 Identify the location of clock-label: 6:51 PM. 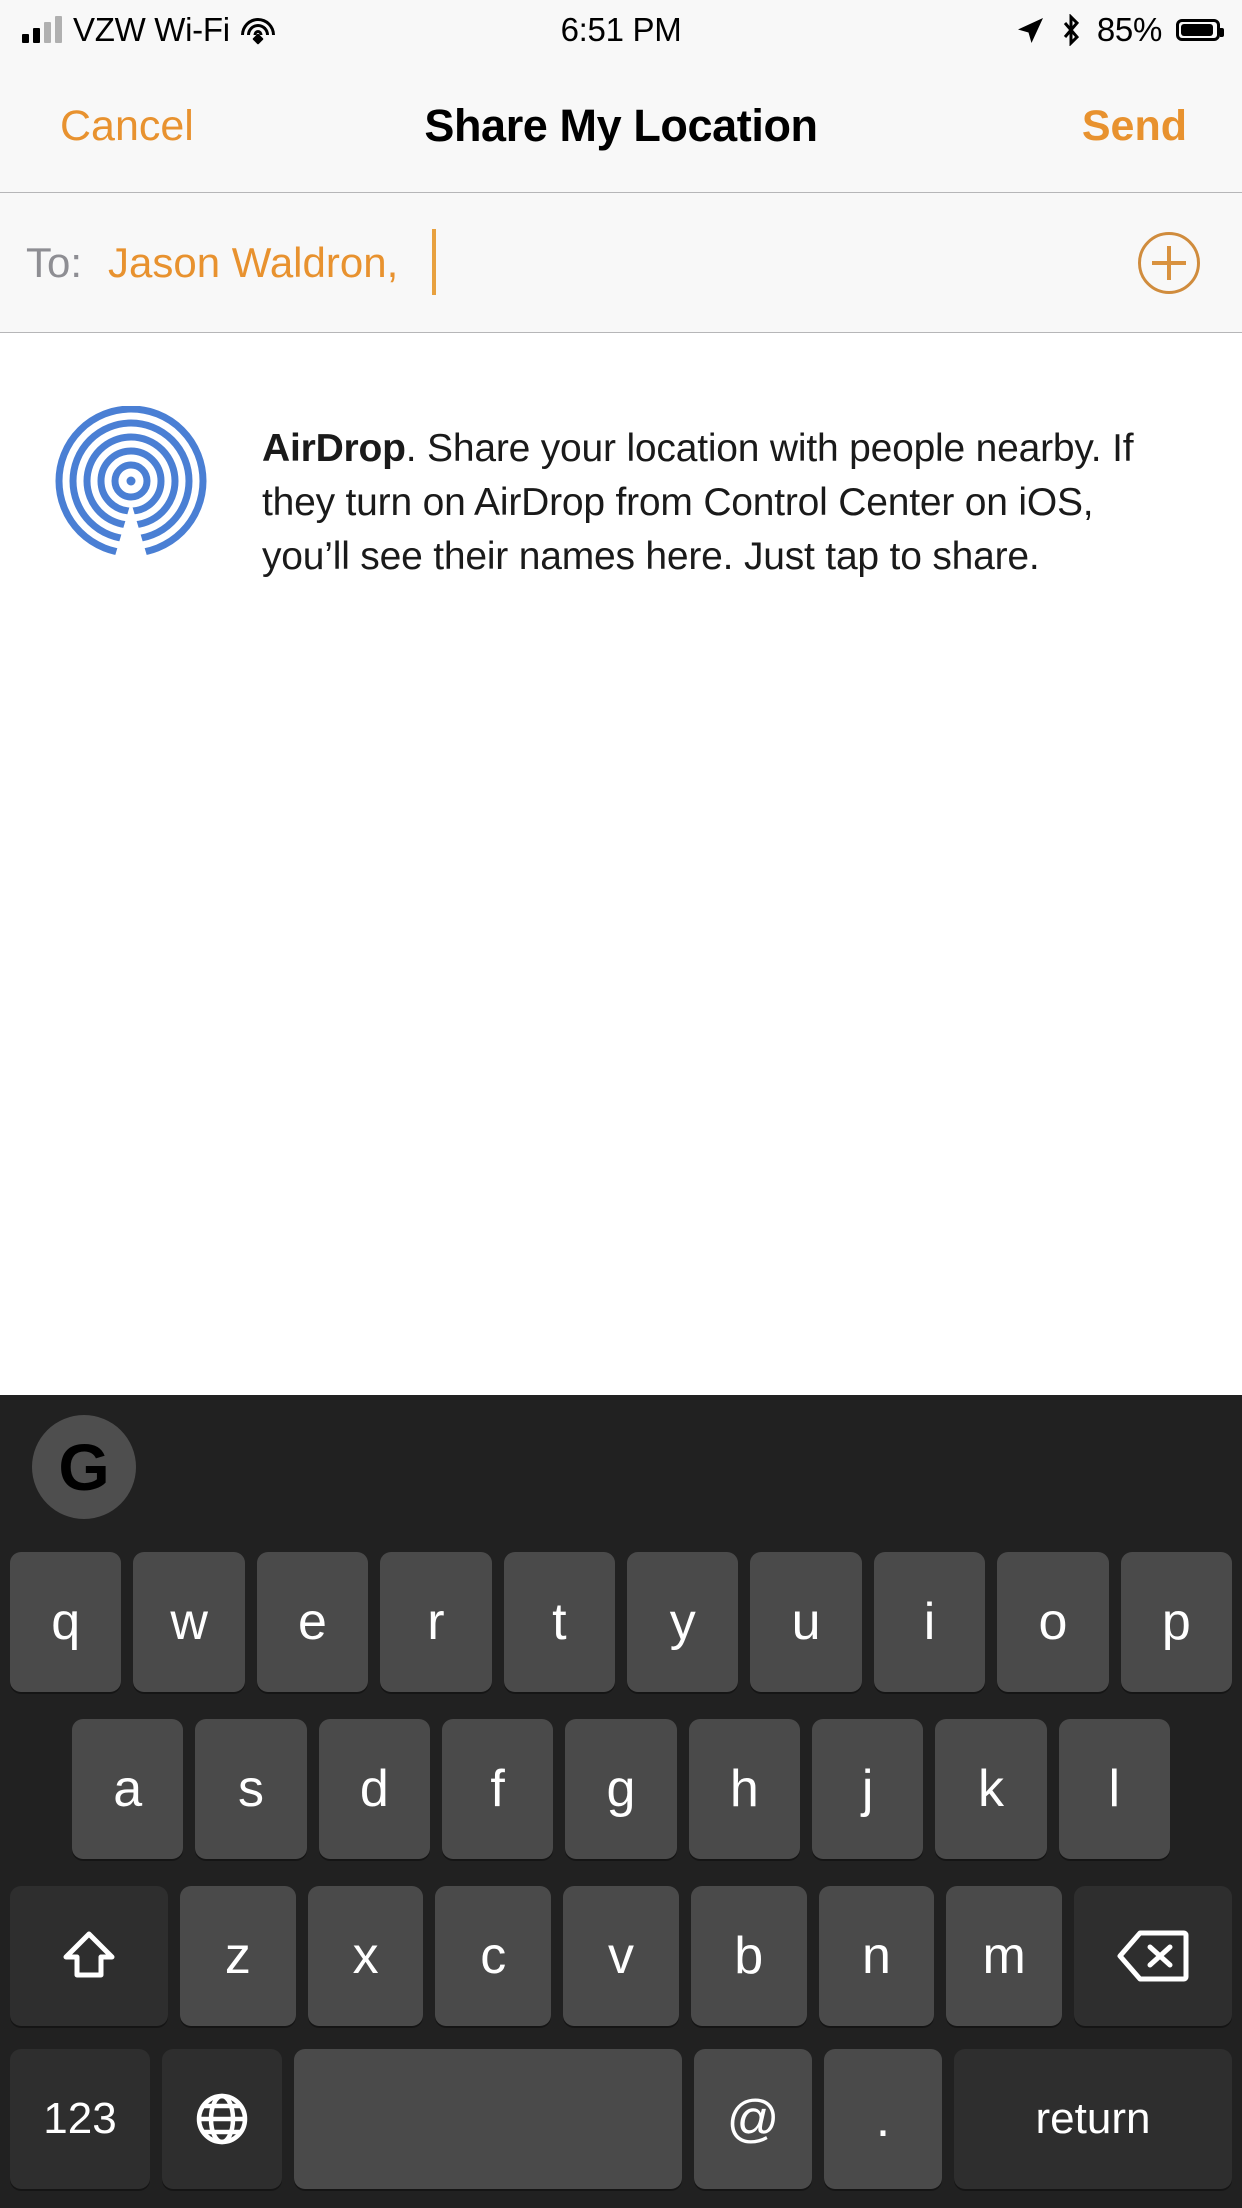
(621, 29).